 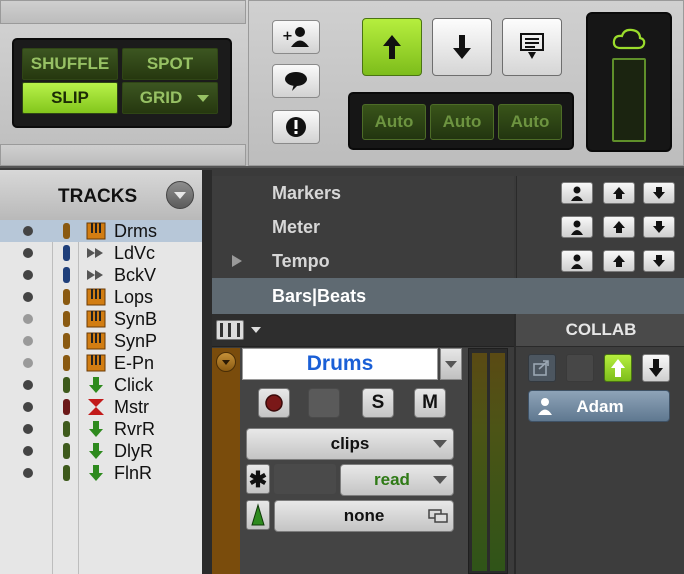 I want to click on tracks-title: TRACKS, so click(x=98, y=196).